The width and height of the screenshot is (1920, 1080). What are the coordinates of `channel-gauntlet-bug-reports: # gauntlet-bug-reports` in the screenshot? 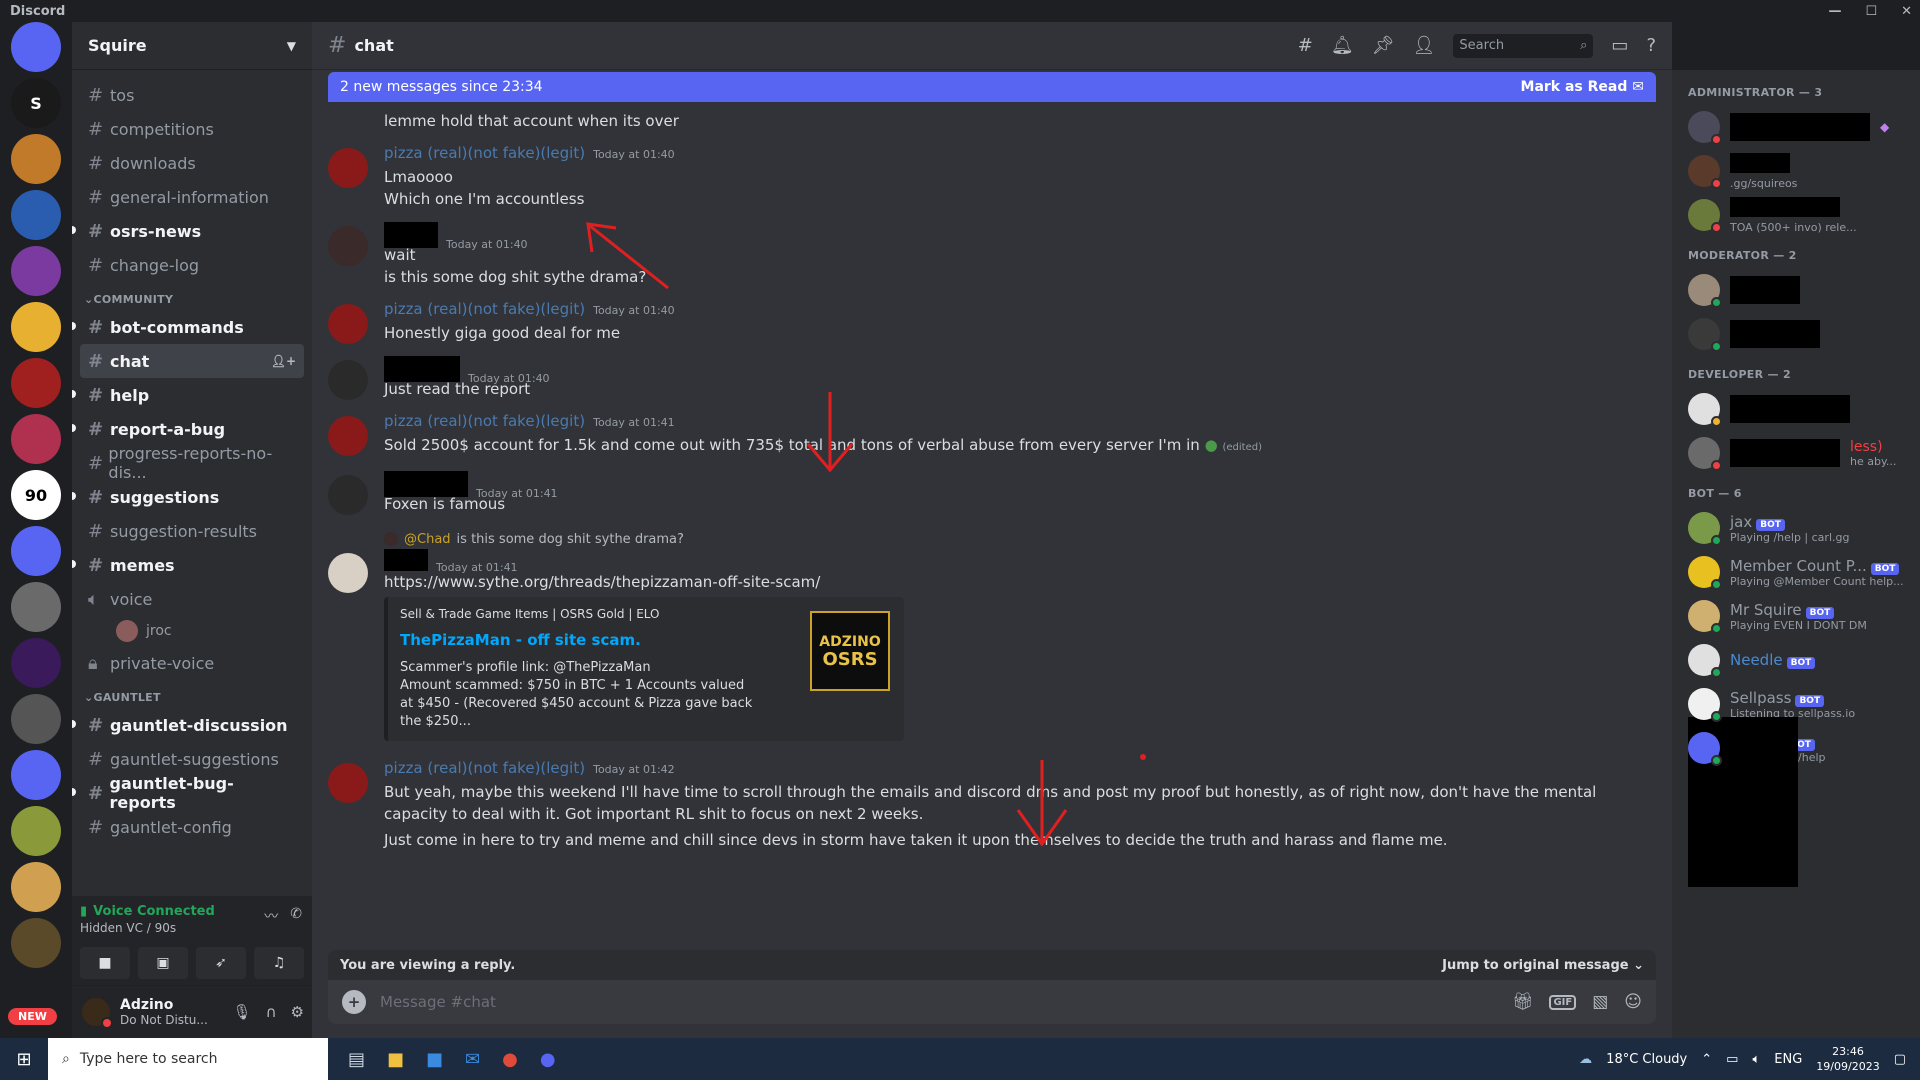 It's located at (188, 793).